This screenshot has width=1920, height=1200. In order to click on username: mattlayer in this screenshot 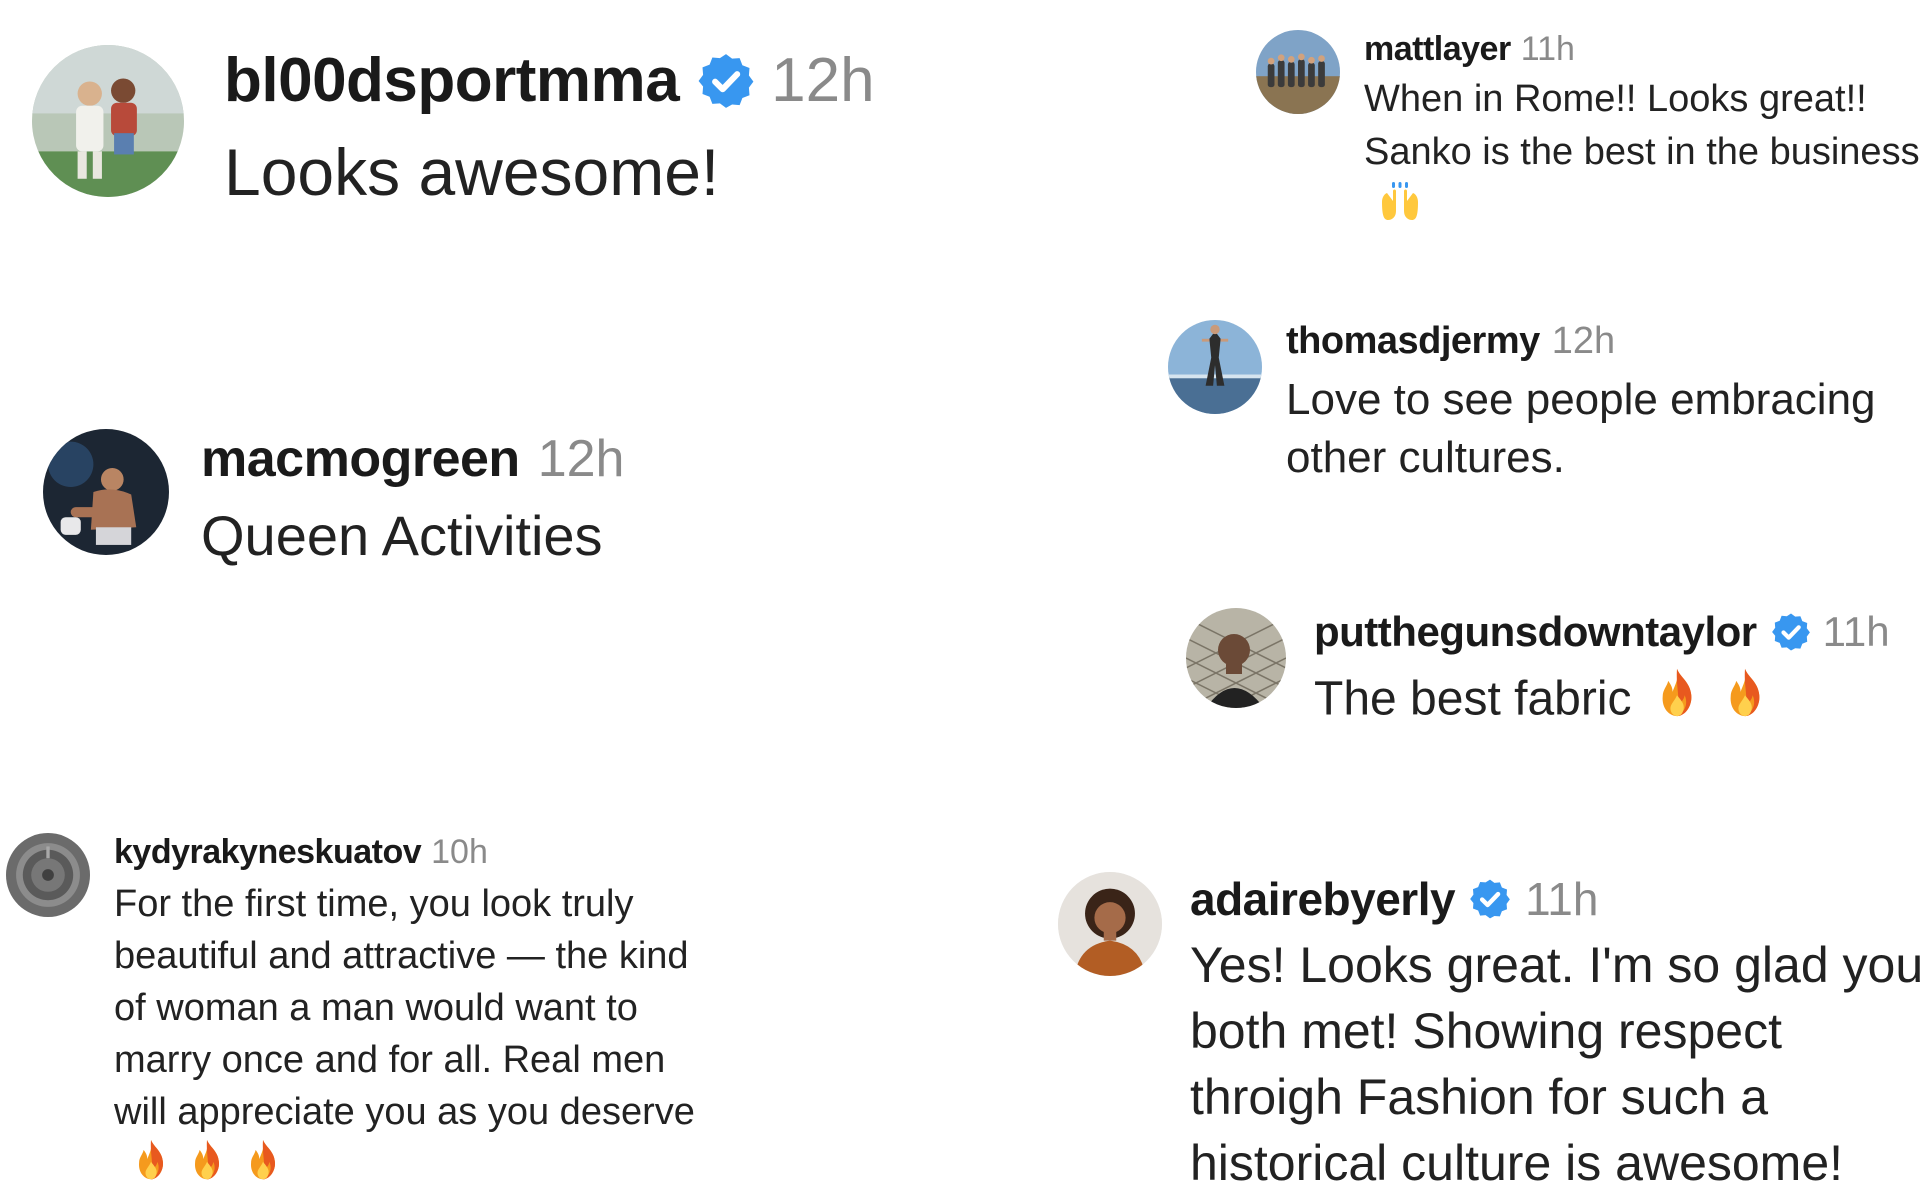, I will do `click(1437, 49)`.